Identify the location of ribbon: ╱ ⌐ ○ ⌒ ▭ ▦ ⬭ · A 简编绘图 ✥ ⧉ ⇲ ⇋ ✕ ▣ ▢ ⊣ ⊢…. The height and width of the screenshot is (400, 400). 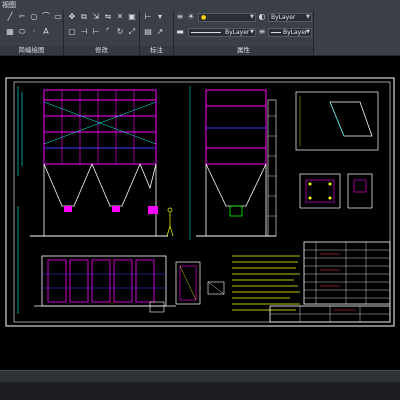
(200, 33).